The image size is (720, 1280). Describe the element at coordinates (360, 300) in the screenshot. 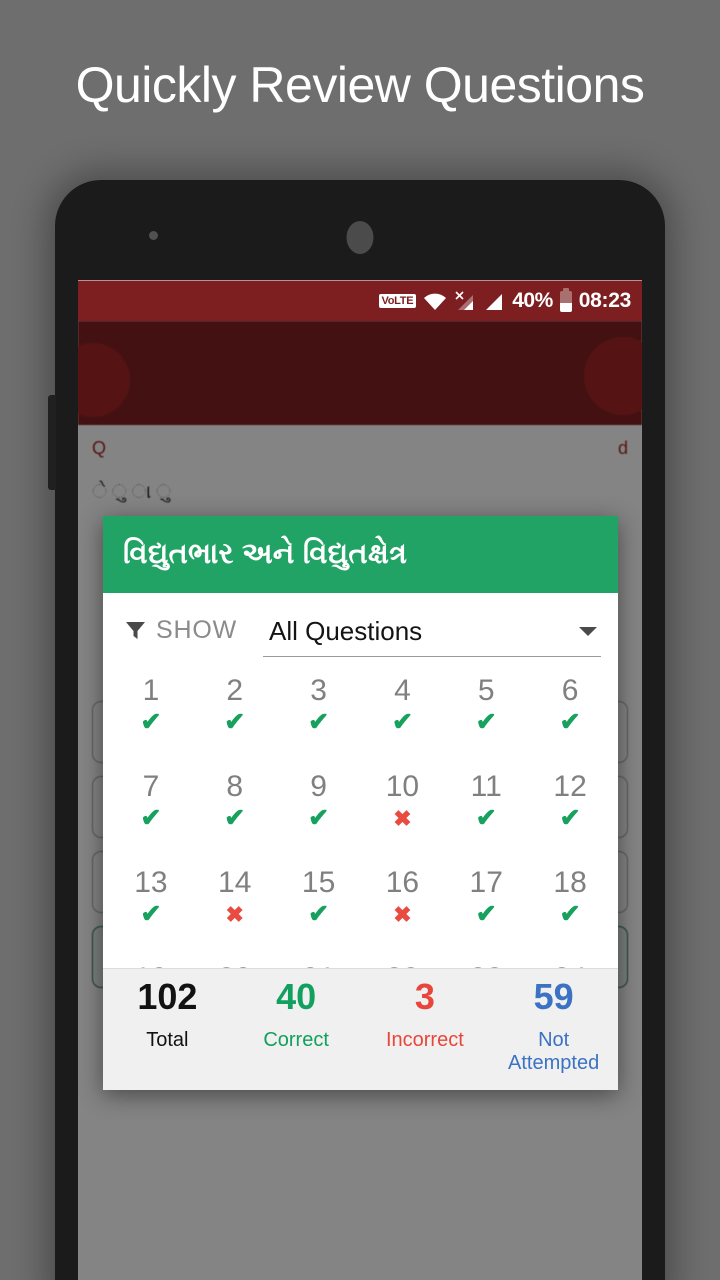

I see `status-bar: VoLTE 40% 08:23` at that location.